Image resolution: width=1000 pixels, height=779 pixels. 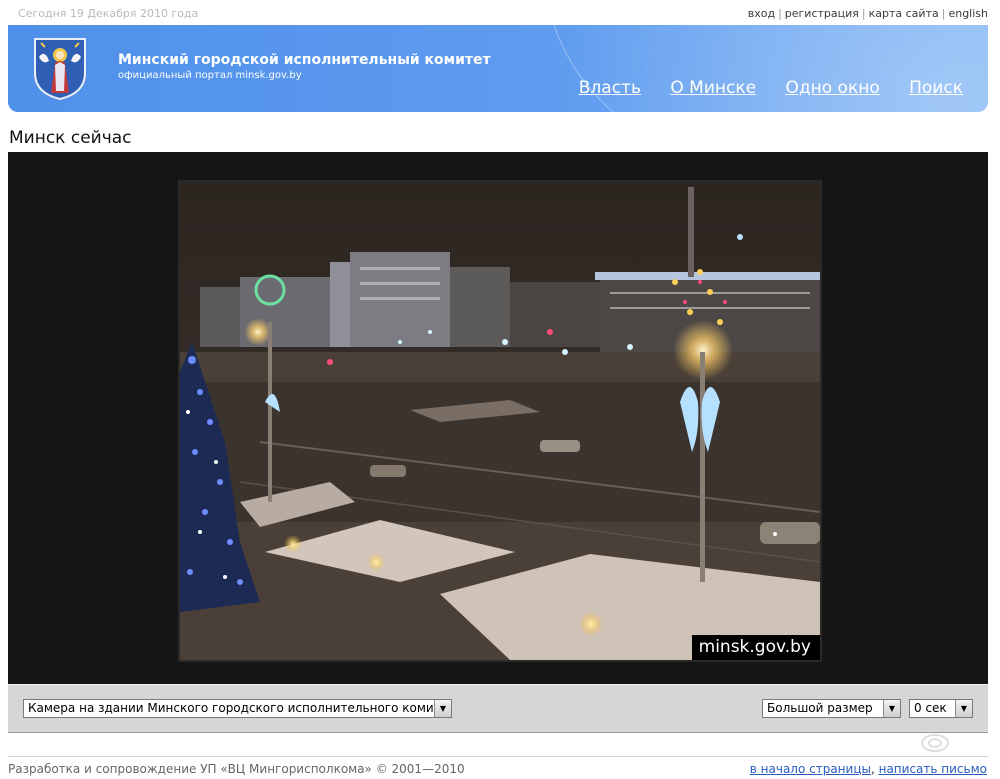 I want to click on header-decoration, so click(x=767, y=68).